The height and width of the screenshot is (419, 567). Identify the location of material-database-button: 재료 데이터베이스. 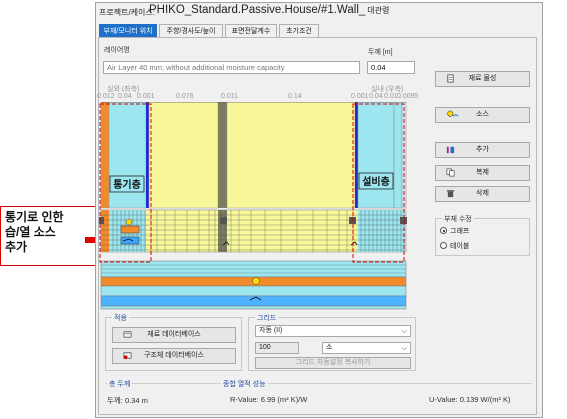
(174, 335).